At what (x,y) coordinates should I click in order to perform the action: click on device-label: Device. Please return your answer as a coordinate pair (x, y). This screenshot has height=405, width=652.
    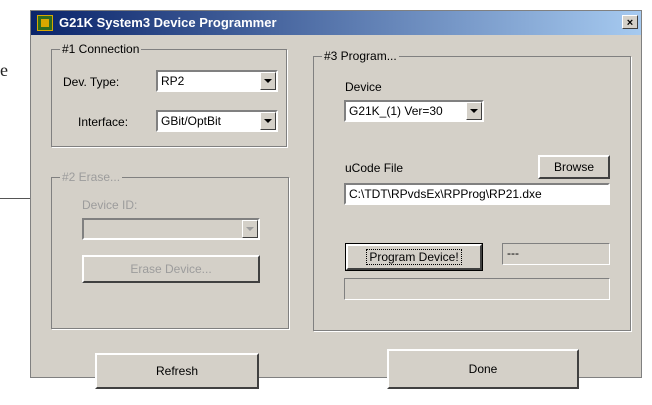
    Looking at the image, I should click on (363, 87).